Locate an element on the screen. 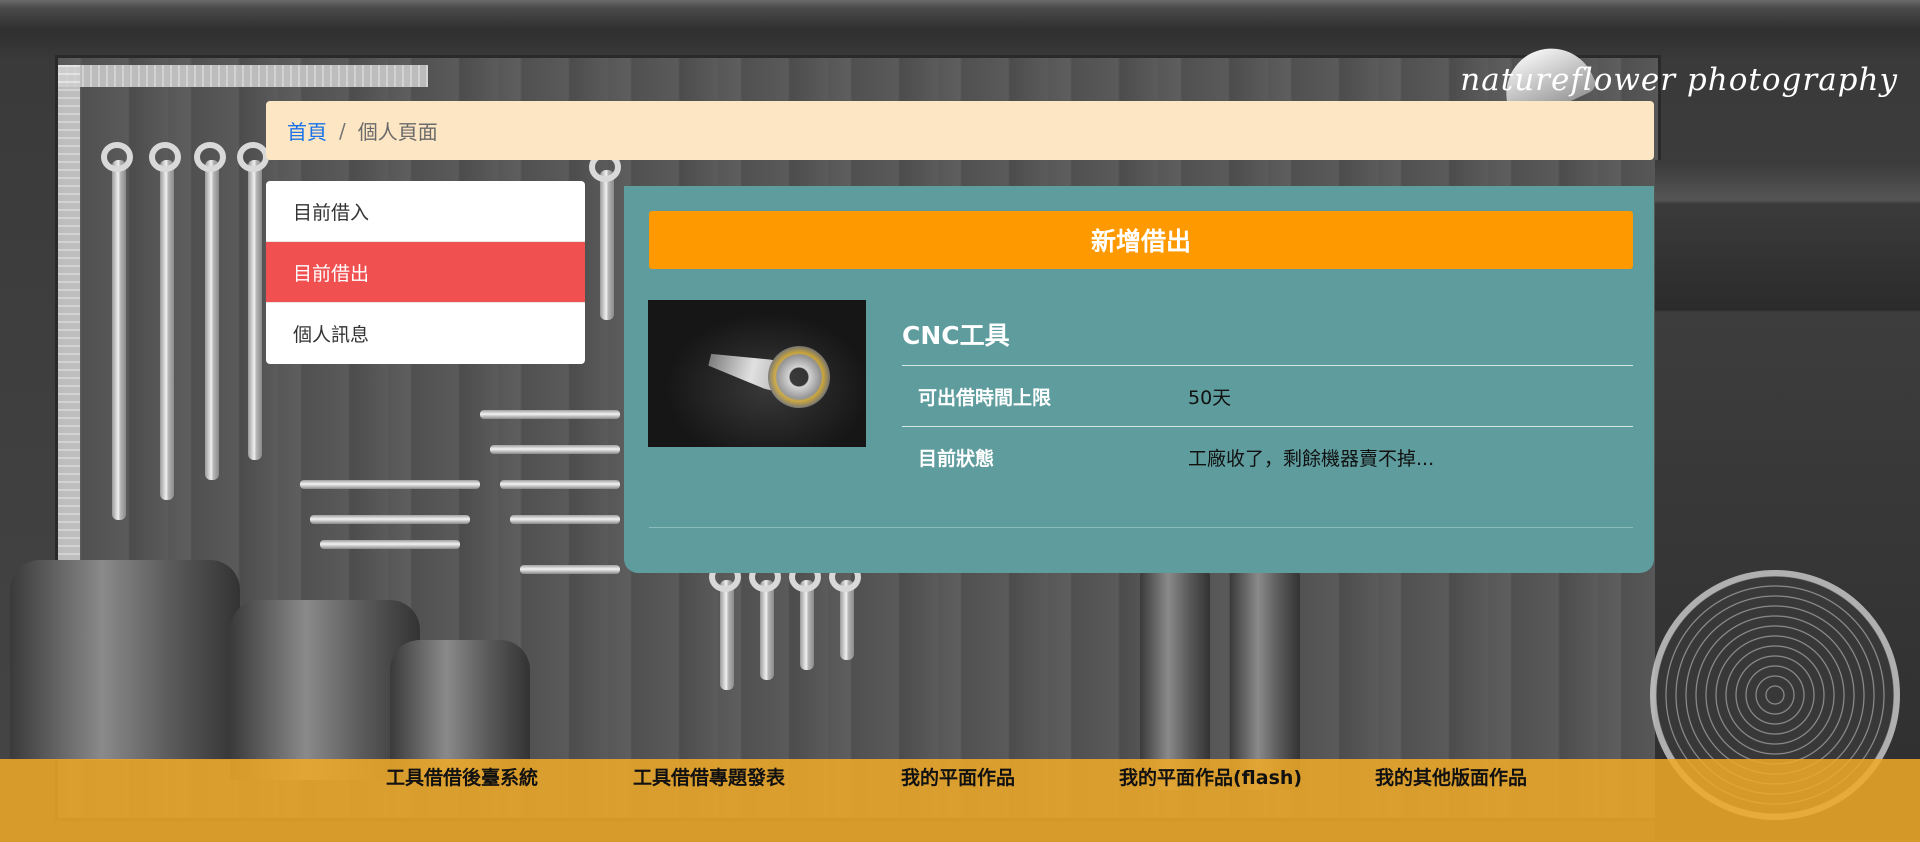 This screenshot has height=842, width=1920. footer-link-graphic-works: 我的平面作品 is located at coordinates (958, 776).